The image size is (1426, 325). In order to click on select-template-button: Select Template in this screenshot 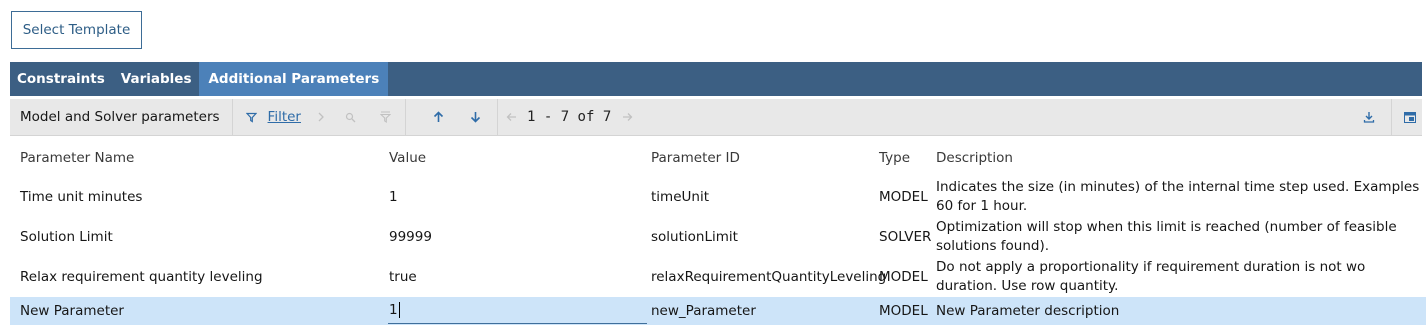, I will do `click(76, 30)`.